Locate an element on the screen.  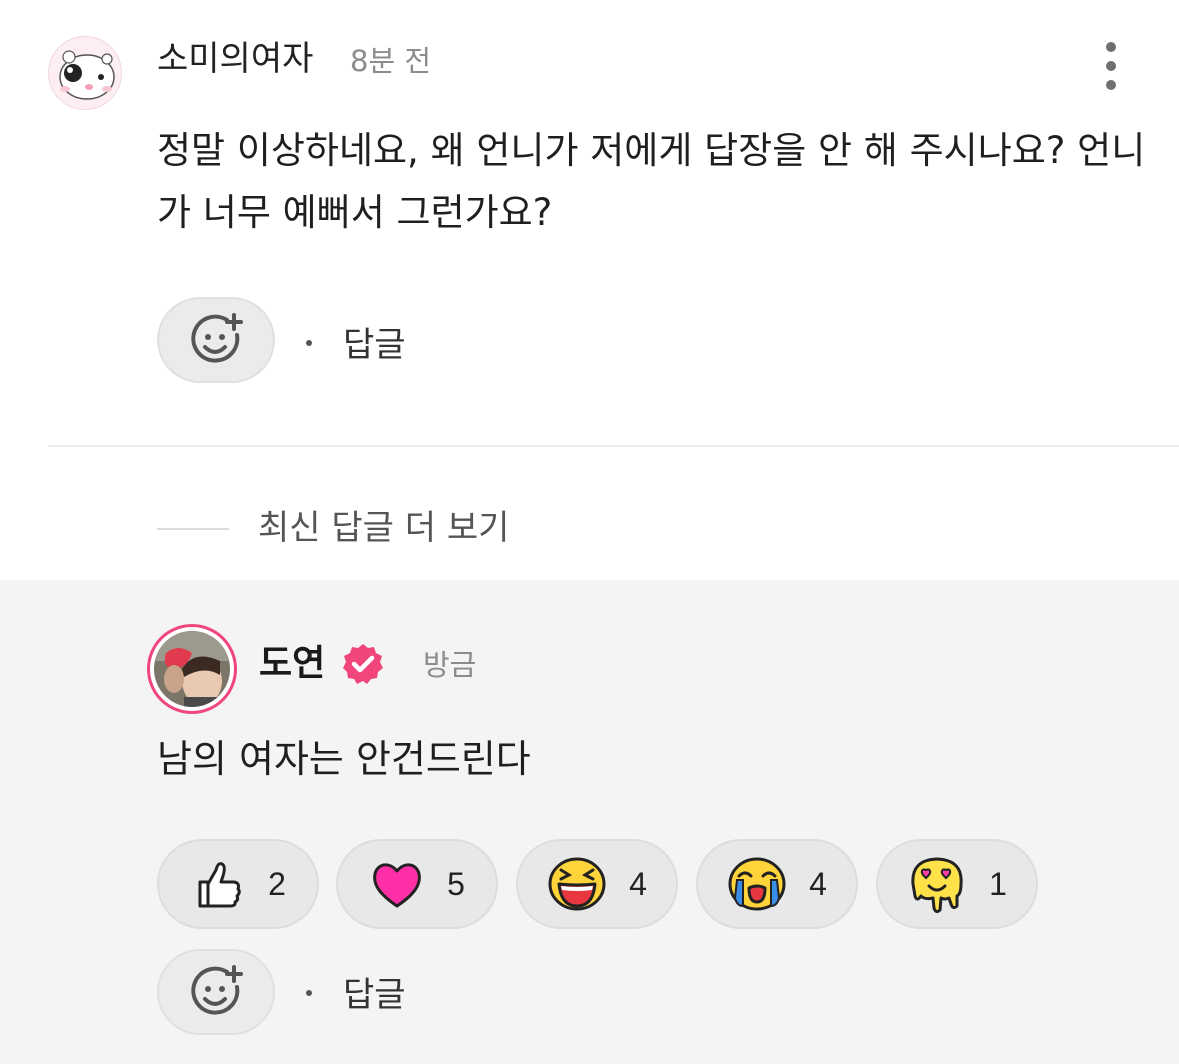
hamster-avatar-image is located at coordinates (85, 73).